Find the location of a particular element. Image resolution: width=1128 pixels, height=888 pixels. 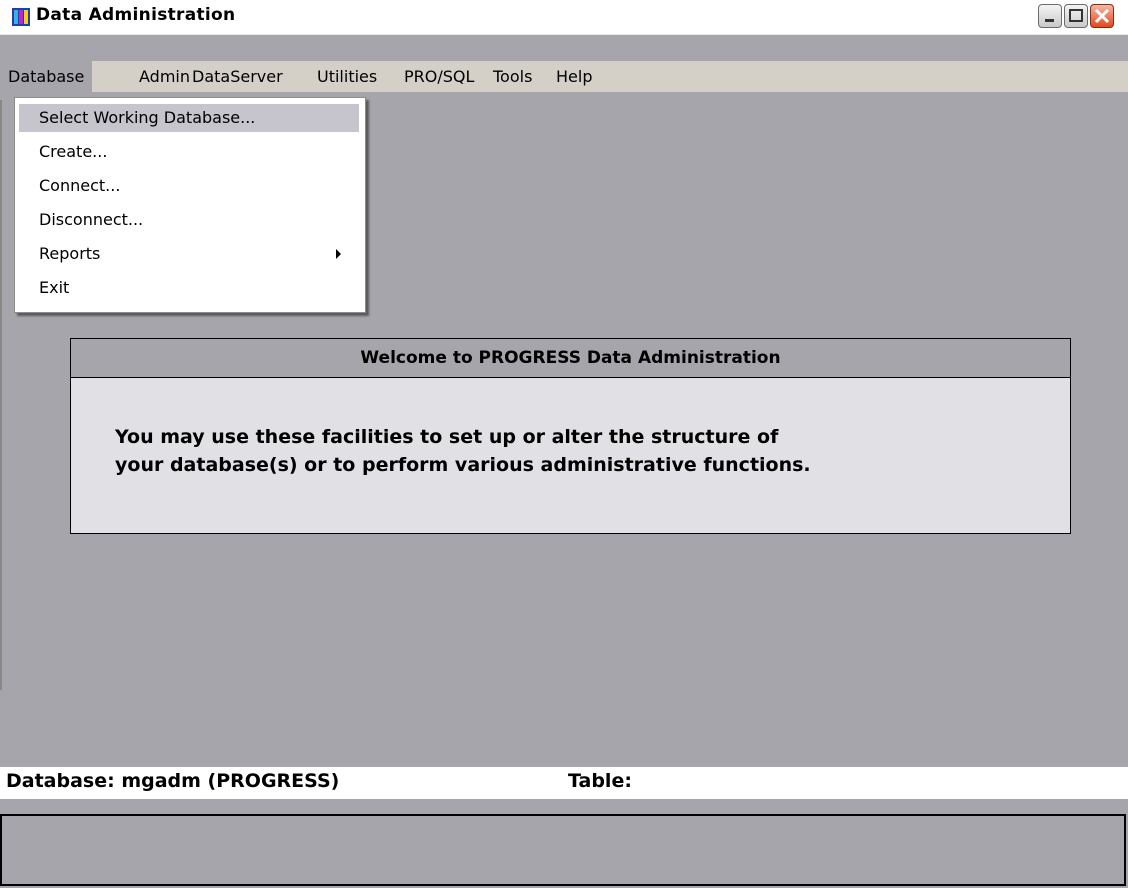

menu-item-exit: Exit is located at coordinates (185, 288).